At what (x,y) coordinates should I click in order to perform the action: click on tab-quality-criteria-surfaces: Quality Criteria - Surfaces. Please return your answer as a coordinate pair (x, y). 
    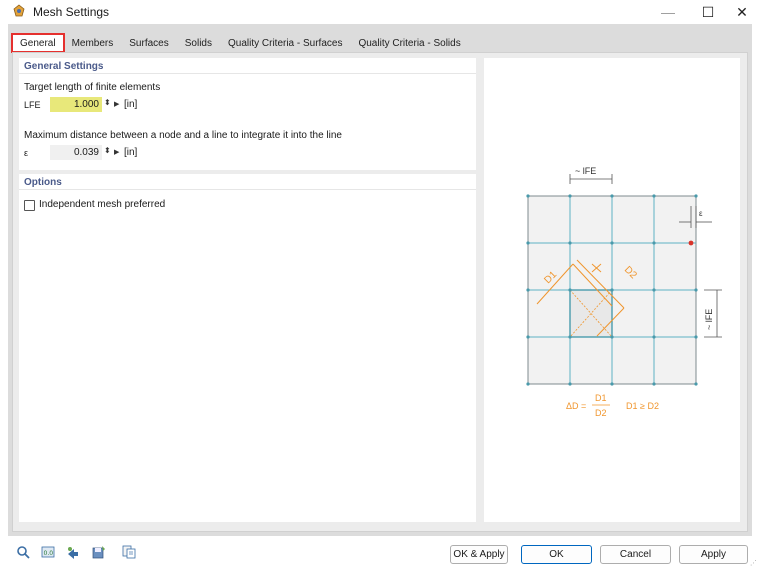
    Looking at the image, I should click on (285, 43).